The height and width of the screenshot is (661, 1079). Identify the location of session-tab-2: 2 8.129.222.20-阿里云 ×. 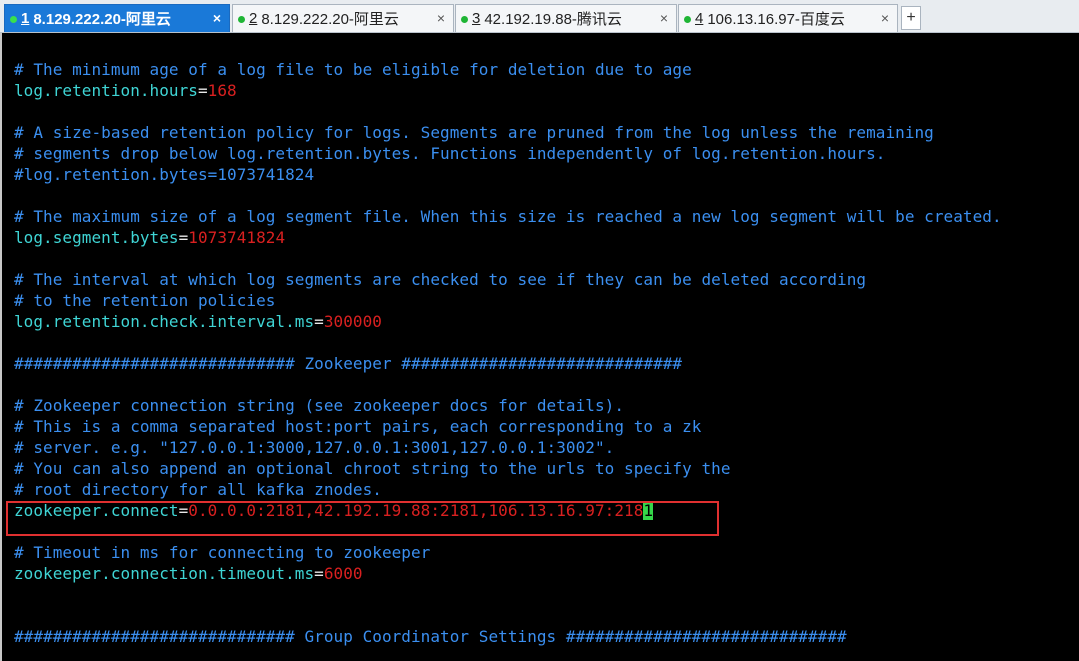
(343, 18).